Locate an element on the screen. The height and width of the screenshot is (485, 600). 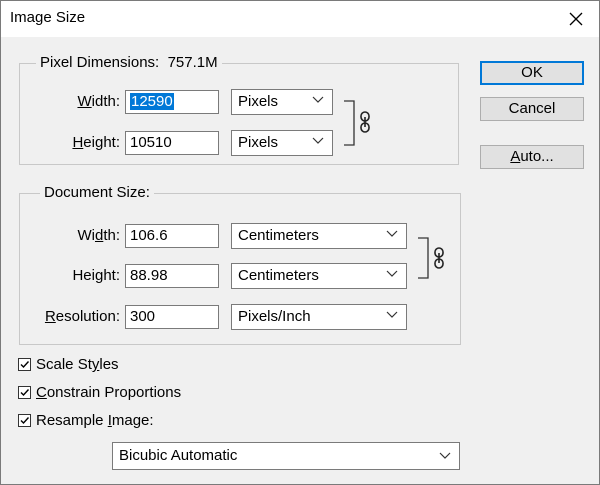
pixel-width-input: 12590 is located at coordinates (172, 102).